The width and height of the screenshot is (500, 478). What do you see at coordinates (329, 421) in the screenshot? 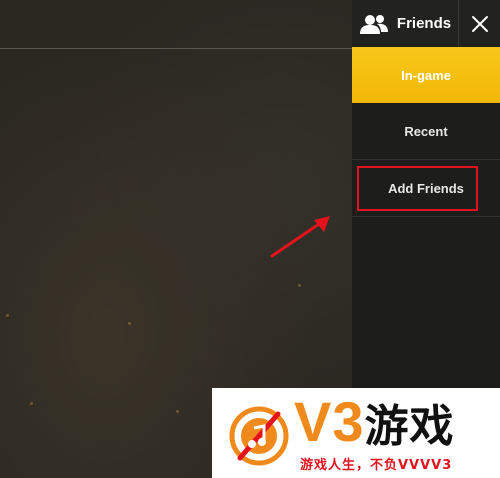
I see `watermark-logo-text: V3` at bounding box center [329, 421].